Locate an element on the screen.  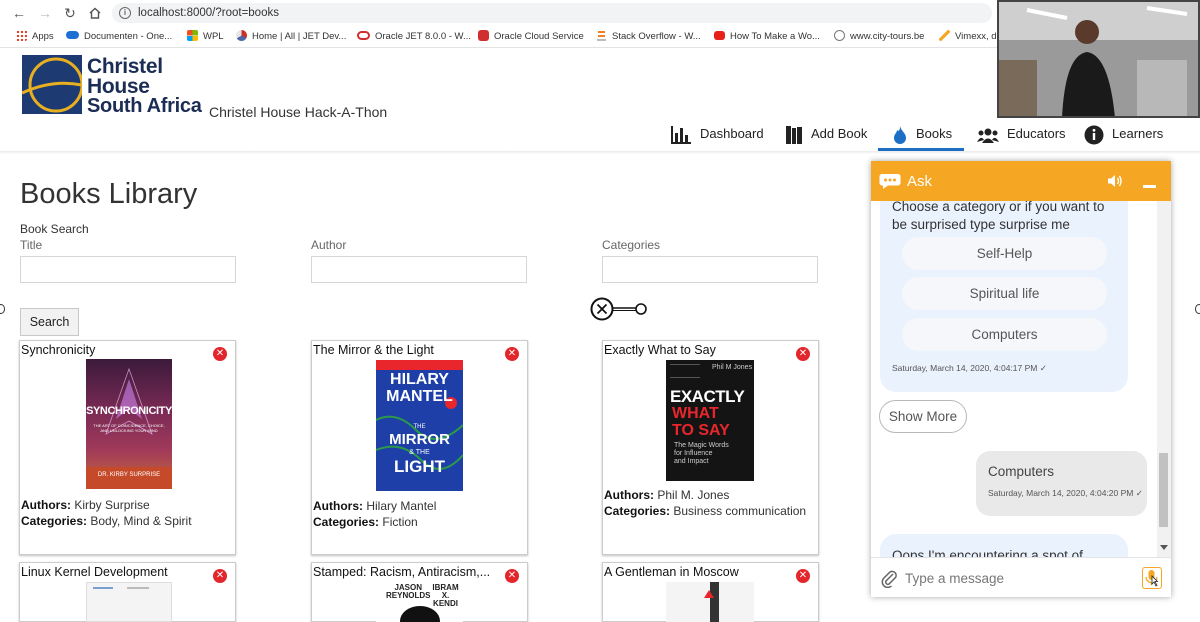
book-cover-mirror-and-light: HILARY MANTEL THE MIRROR & THE LIGHT is located at coordinates (419, 425).